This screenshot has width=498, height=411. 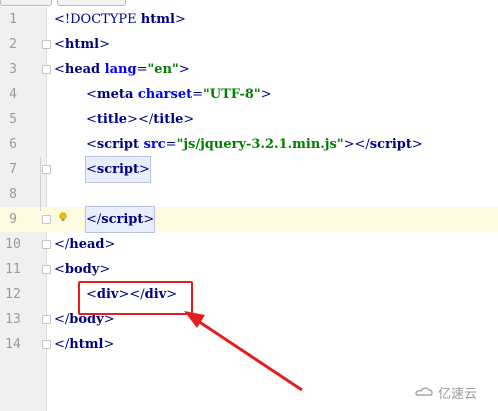 What do you see at coordinates (232, 94) in the screenshot?
I see `code-token: "UTF-8"` at bounding box center [232, 94].